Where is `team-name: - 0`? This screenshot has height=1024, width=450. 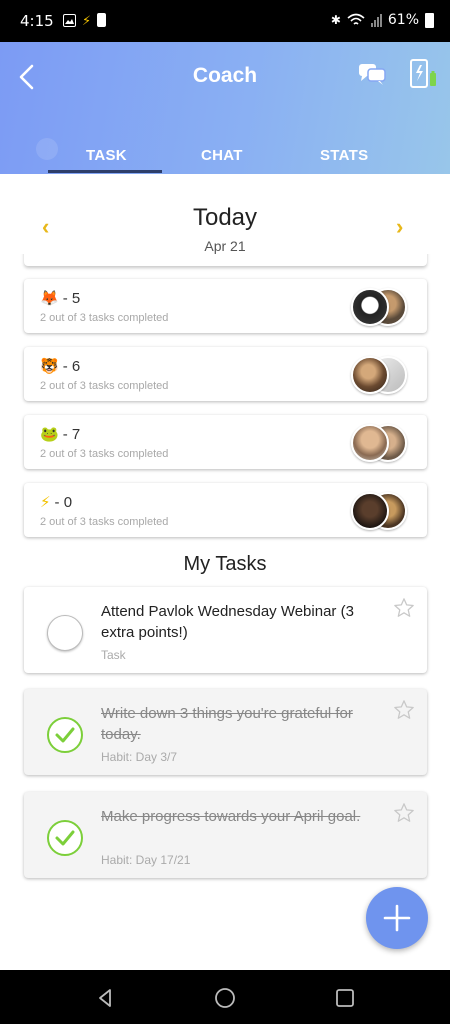 team-name: - 0 is located at coordinates (63, 502).